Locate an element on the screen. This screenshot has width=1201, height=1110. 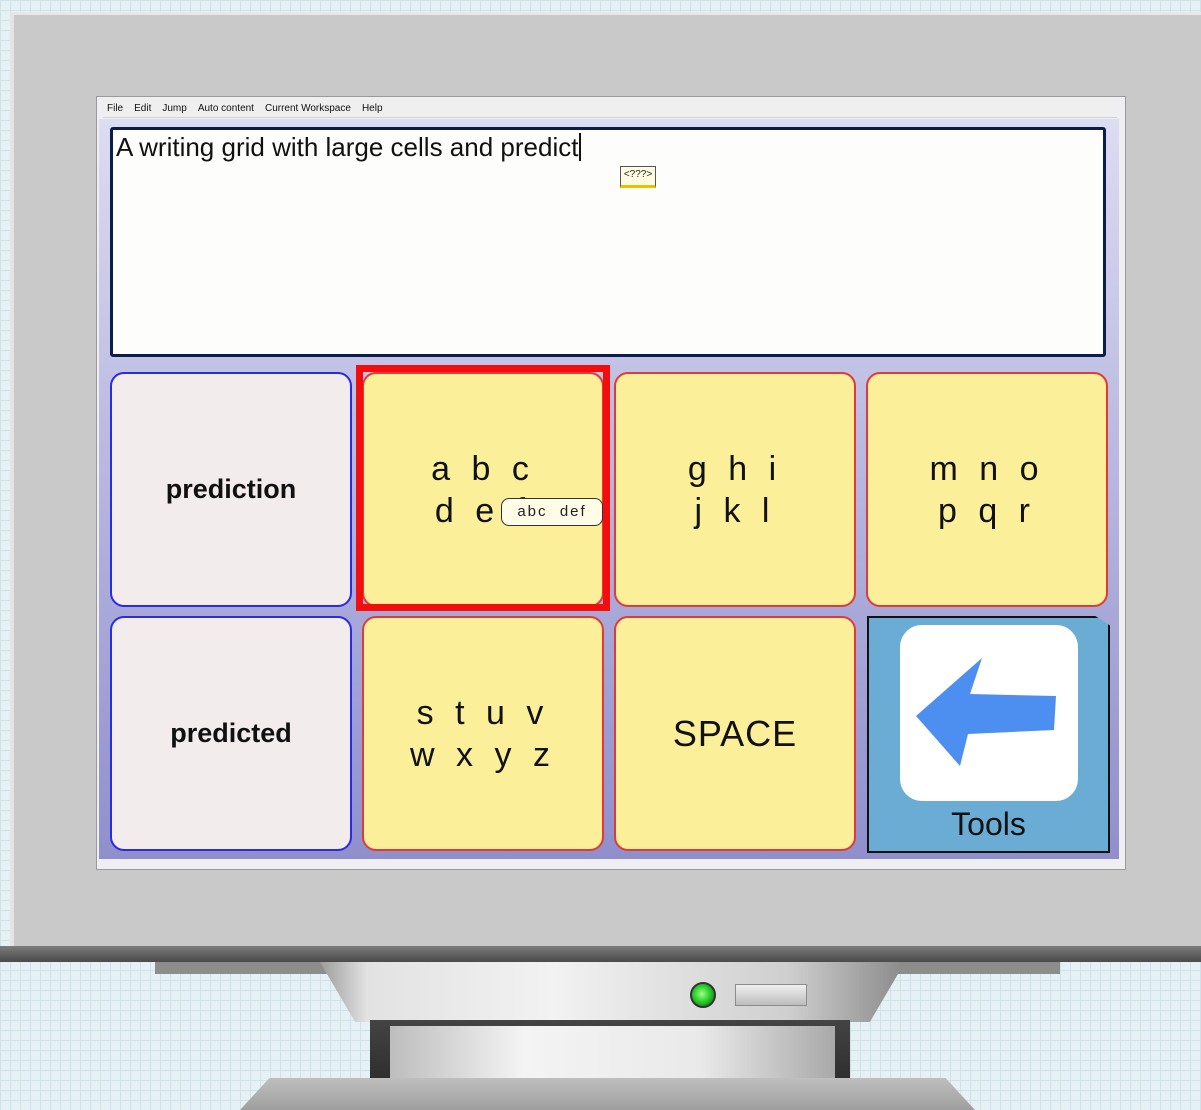
stuv-wxyz-letters: s t u v w x y z is located at coordinates (483, 733).